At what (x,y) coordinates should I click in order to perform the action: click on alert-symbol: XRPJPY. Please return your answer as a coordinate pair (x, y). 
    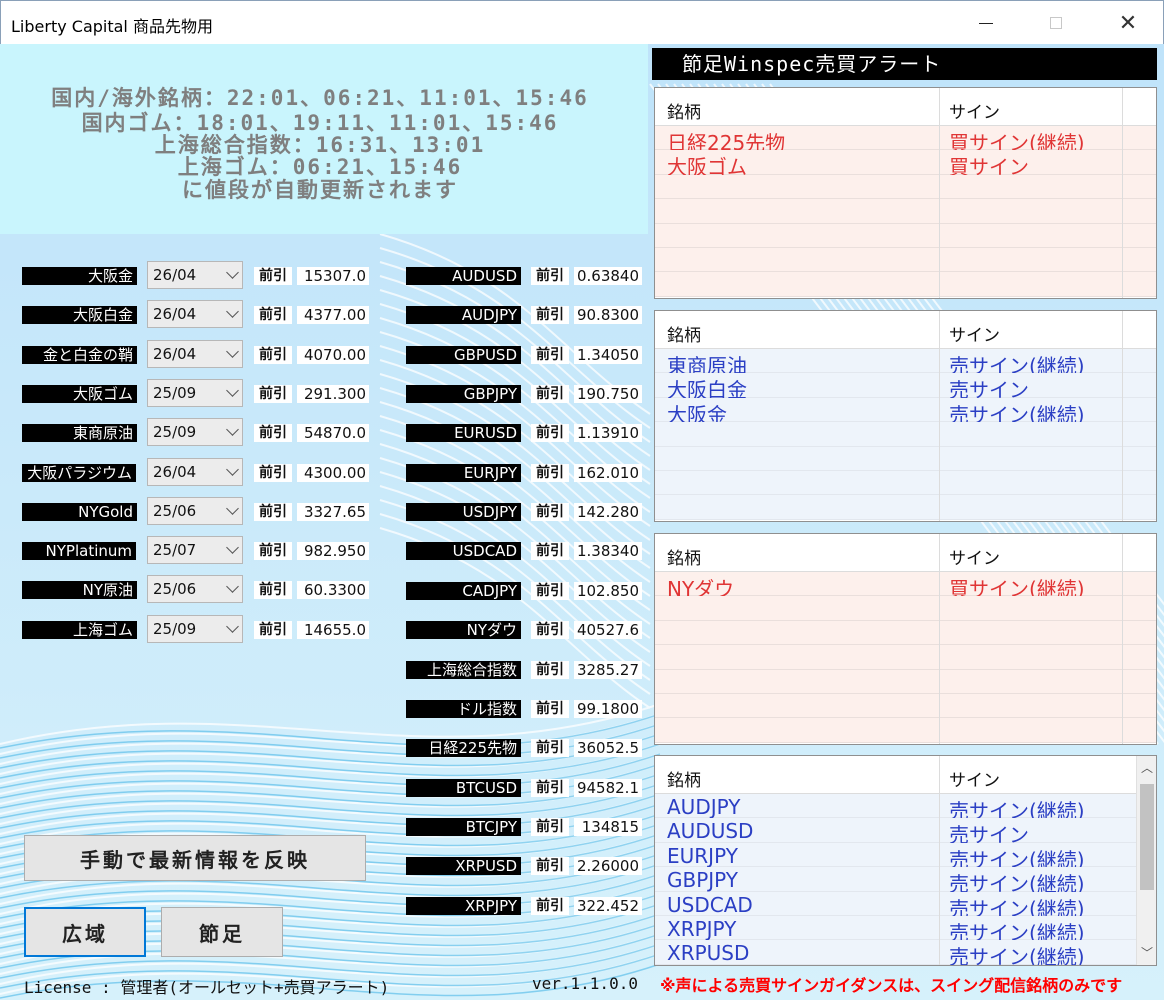
    Looking at the image, I should click on (702, 928).